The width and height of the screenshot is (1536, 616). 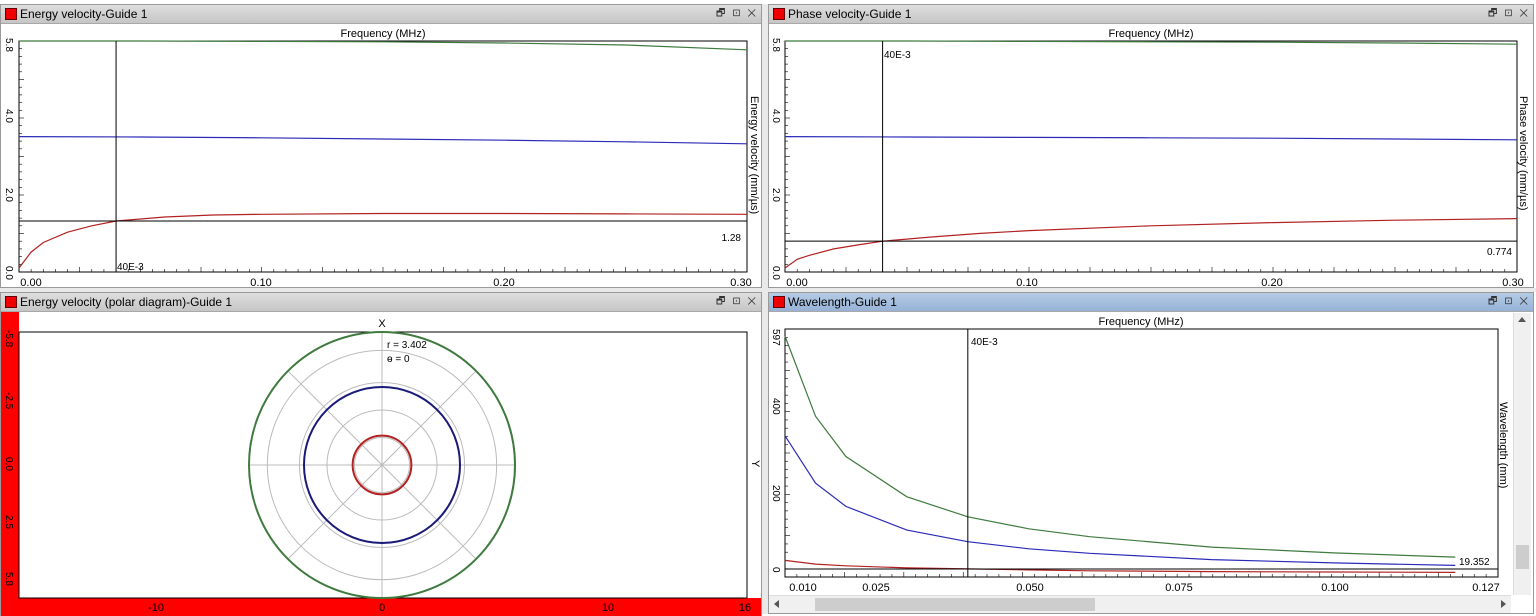 What do you see at coordinates (407, 345) in the screenshot?
I see `radius-readout: r = 3.402` at bounding box center [407, 345].